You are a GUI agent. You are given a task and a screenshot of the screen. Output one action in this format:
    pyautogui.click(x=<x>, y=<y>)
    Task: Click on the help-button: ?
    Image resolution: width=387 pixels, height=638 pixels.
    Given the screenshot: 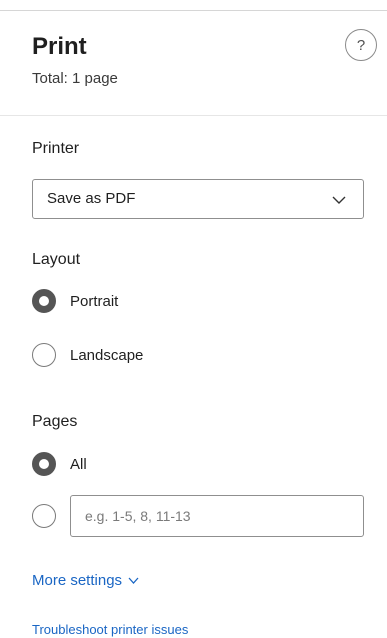 What is the action you would take?
    pyautogui.click(x=361, y=45)
    